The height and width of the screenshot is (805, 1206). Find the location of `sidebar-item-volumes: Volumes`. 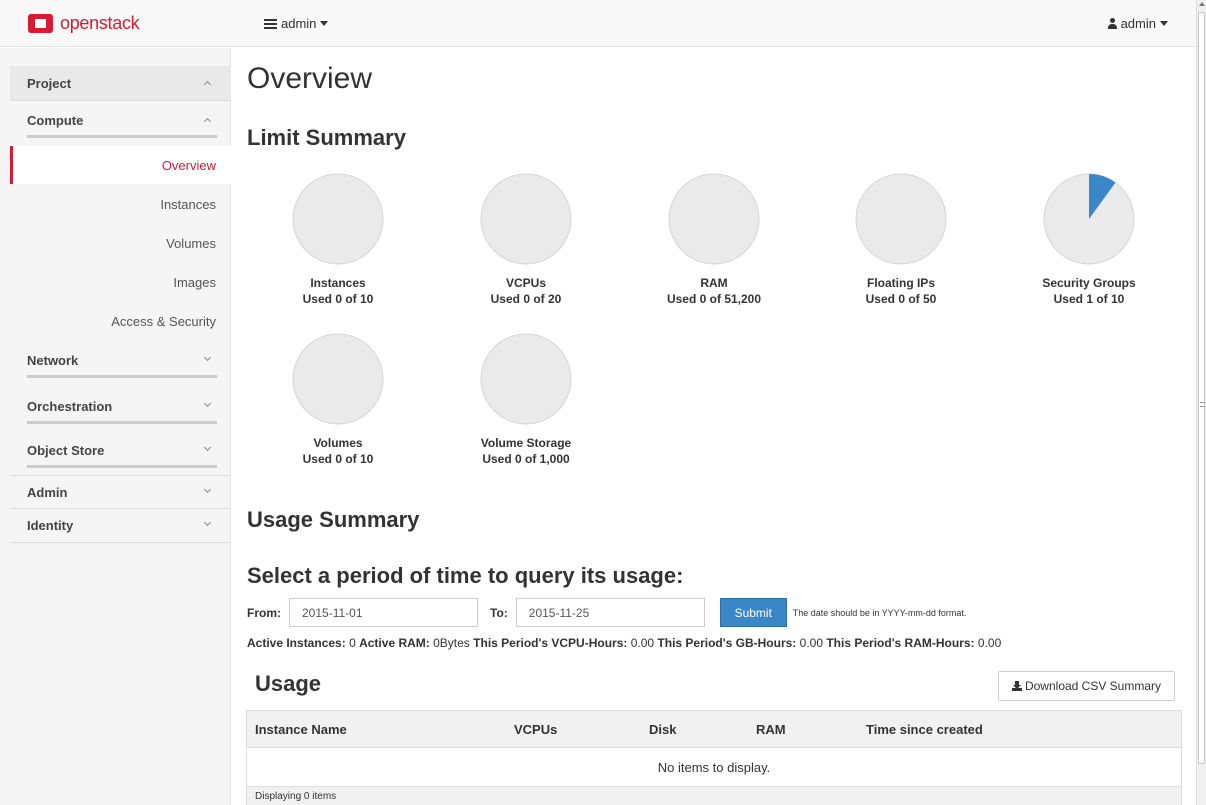

sidebar-item-volumes: Volumes is located at coordinates (120, 243).